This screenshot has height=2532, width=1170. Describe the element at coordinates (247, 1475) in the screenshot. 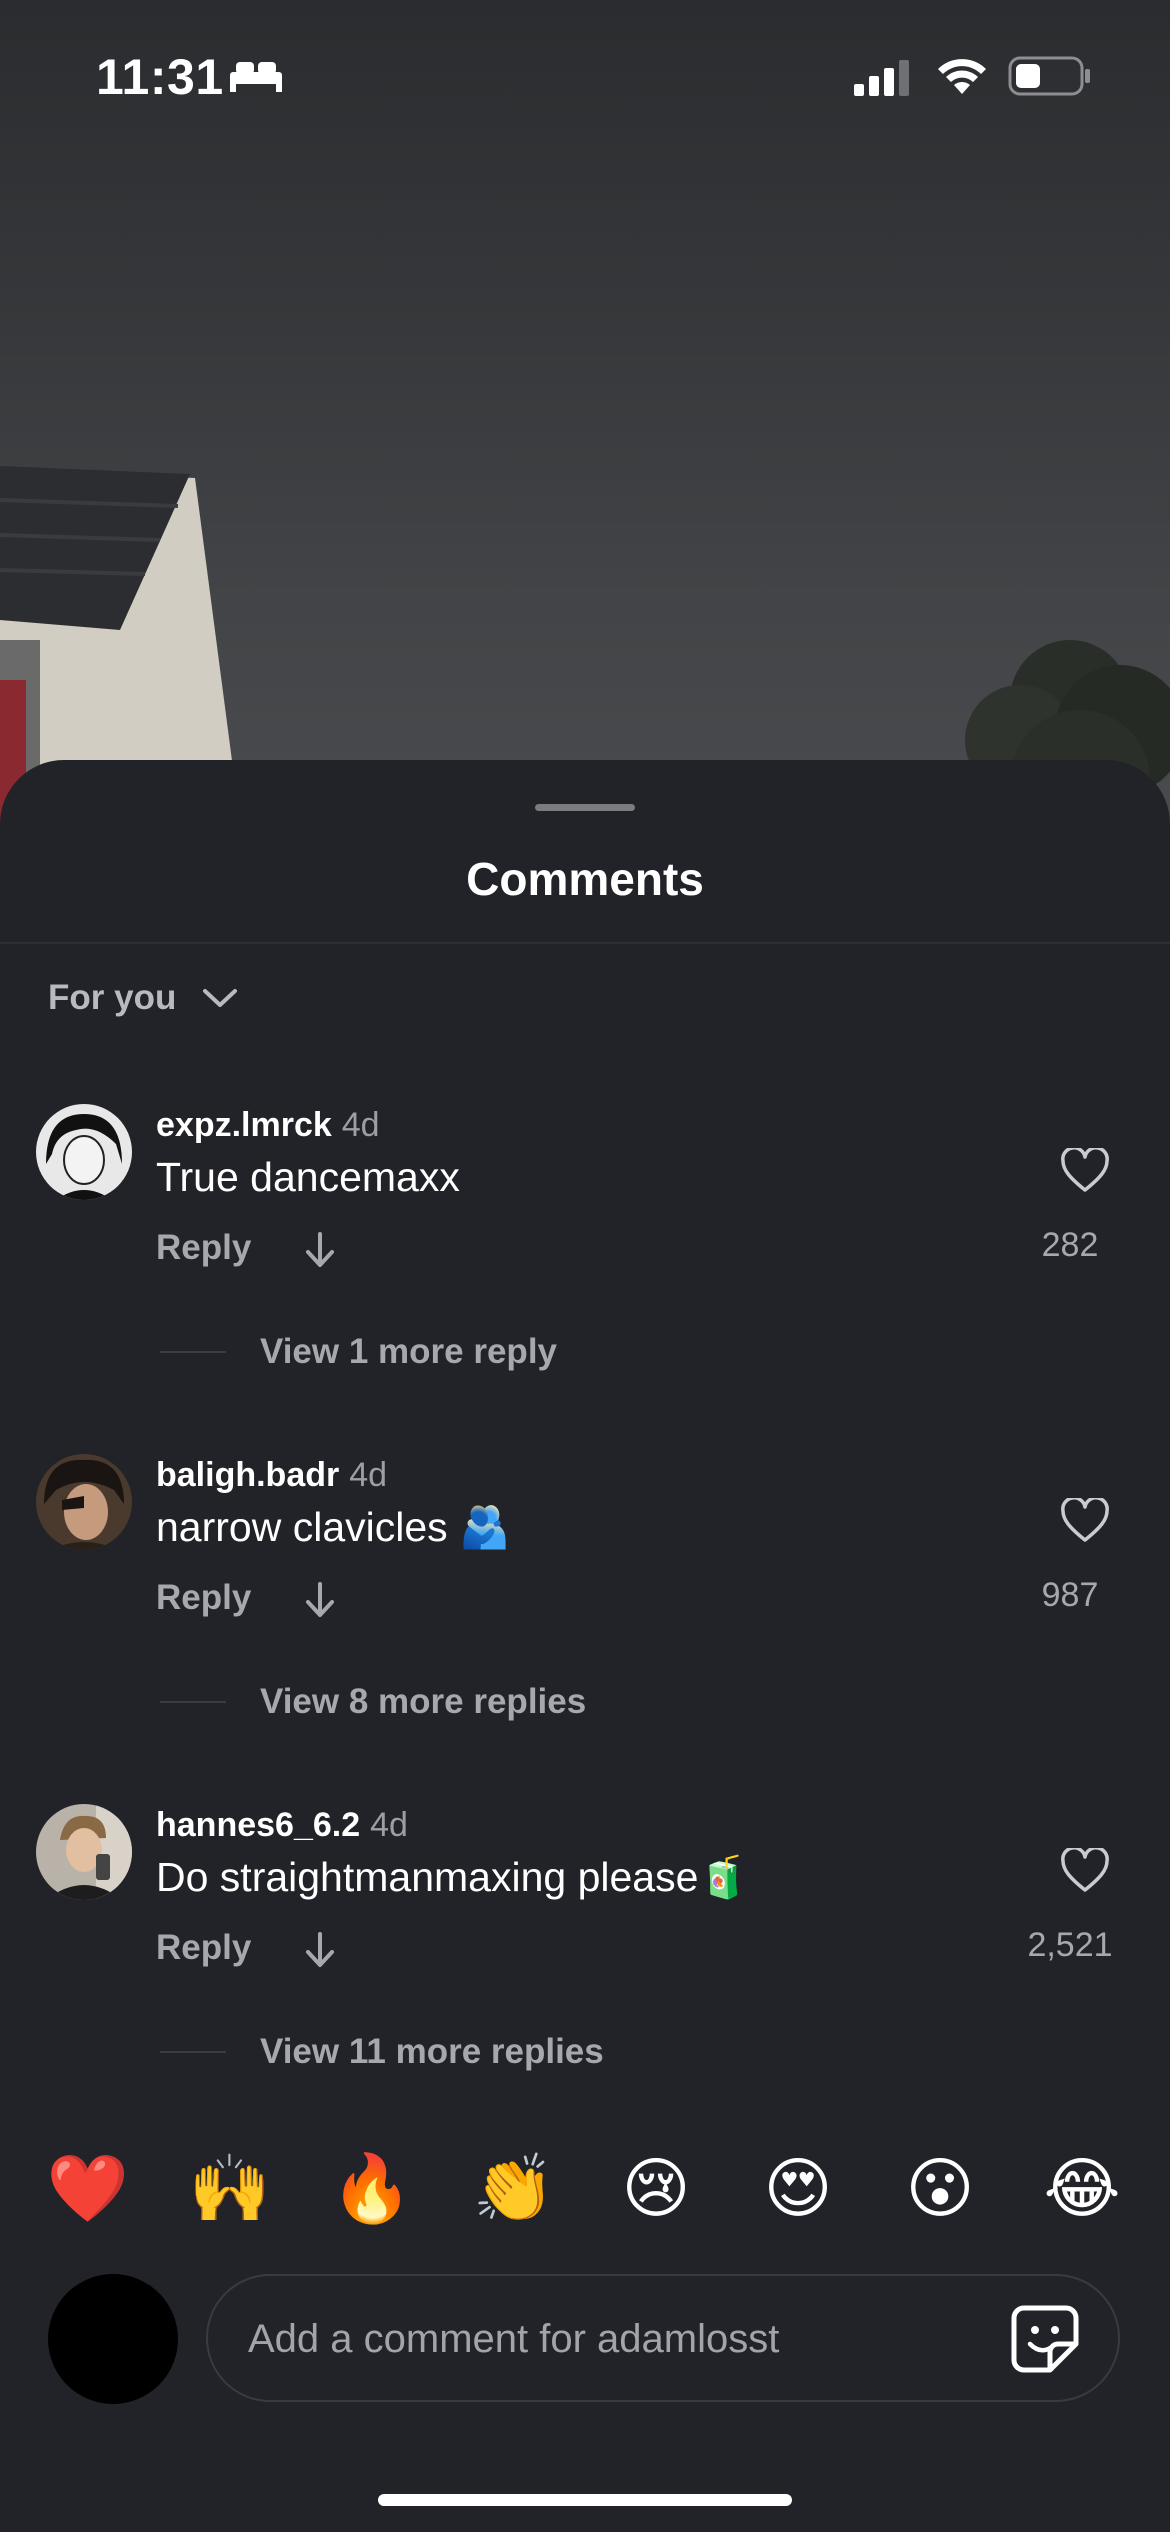

I see `comment-username: baligh.badr` at that location.